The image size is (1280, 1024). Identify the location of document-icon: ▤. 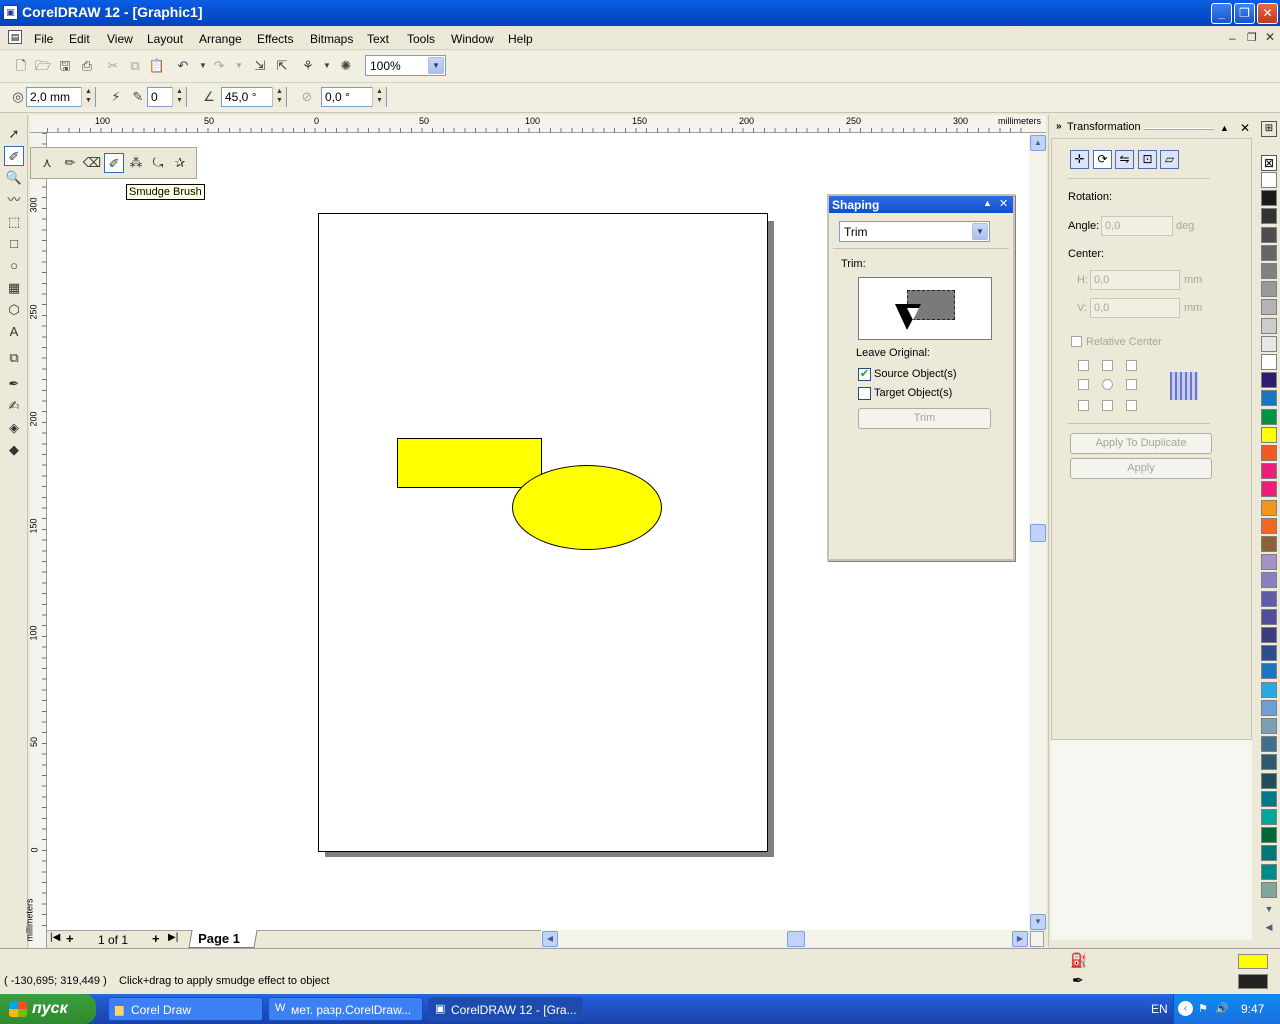
(15, 37).